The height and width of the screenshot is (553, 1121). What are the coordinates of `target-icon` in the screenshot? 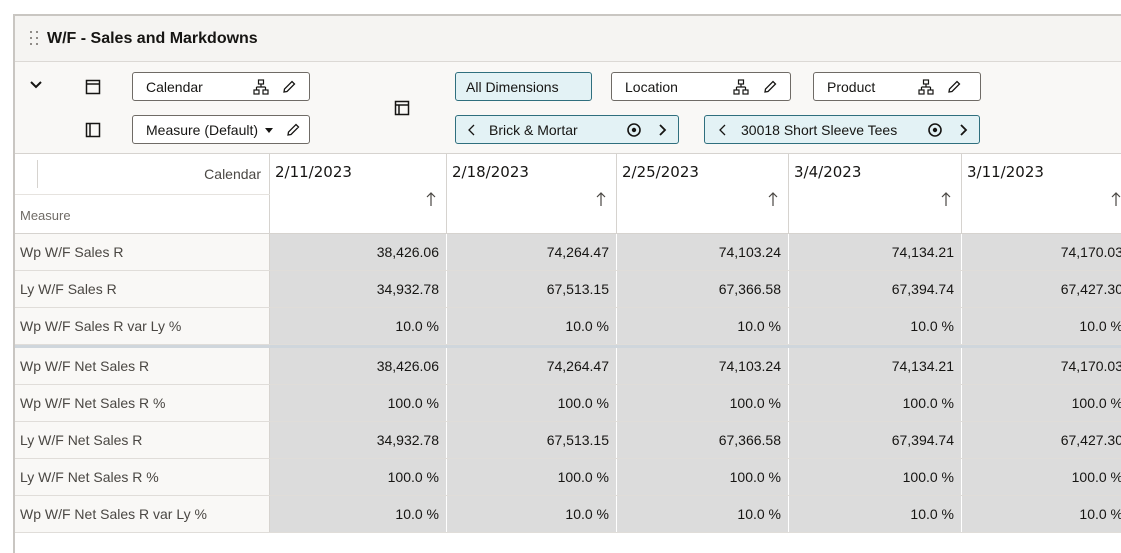 It's located at (634, 130).